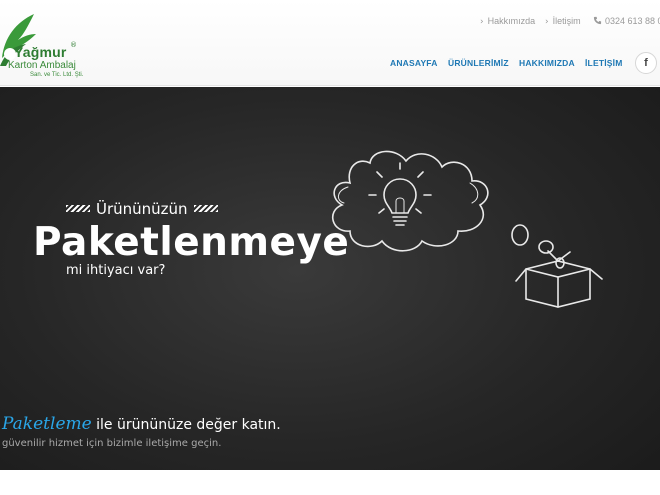 Image resolution: width=660 pixels, height=495 pixels. What do you see at coordinates (57, 75) in the screenshot?
I see `brand-legal-name: San. ve Tic. Ltd. Şti.` at bounding box center [57, 75].